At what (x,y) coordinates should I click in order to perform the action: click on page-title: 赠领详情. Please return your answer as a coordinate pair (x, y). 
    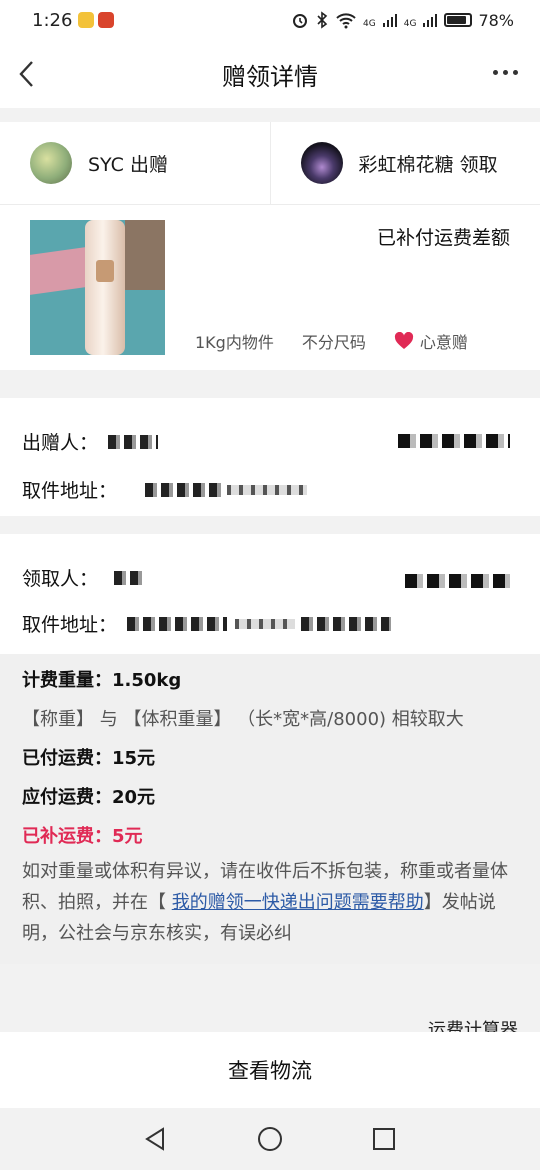
    Looking at the image, I should click on (270, 76).